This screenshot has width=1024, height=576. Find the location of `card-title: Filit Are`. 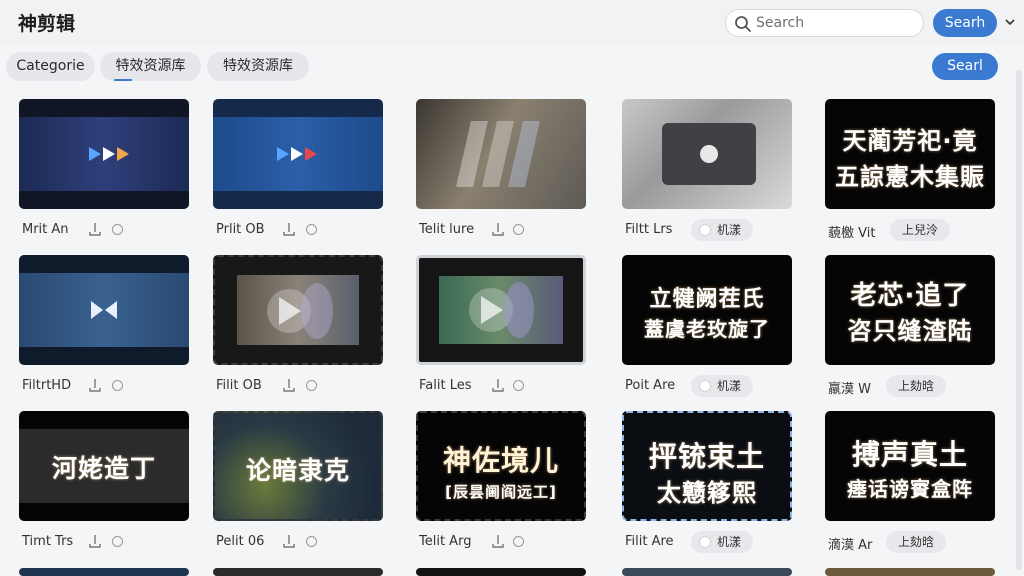

card-title: Filit Are is located at coordinates (649, 541).